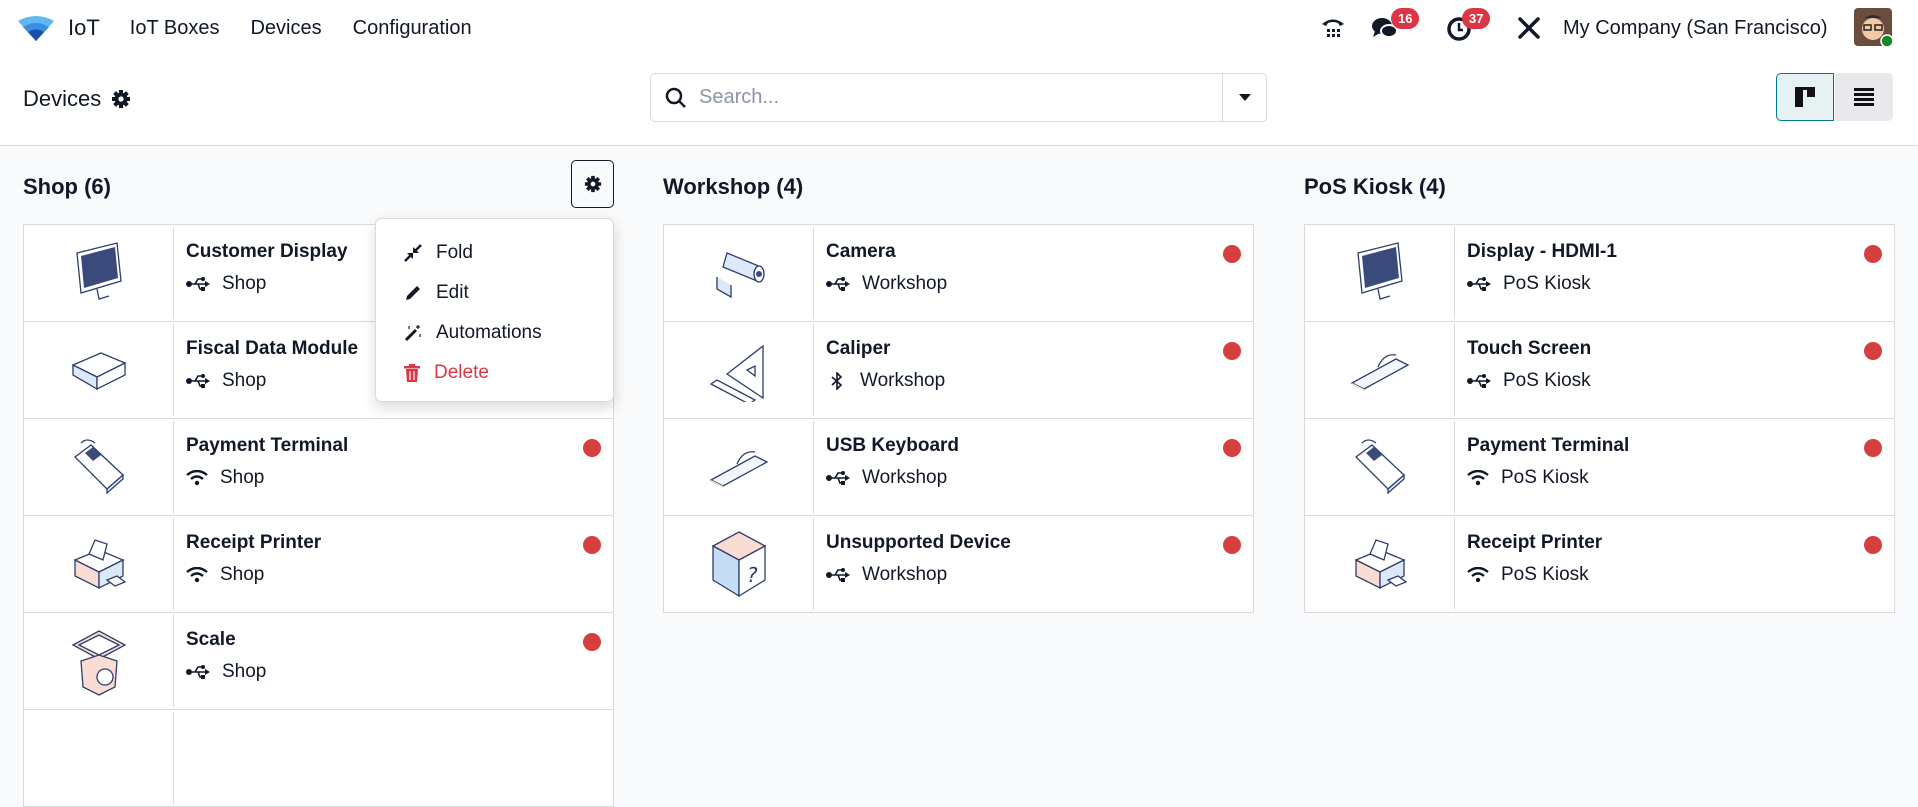 The width and height of the screenshot is (1918, 807). Describe the element at coordinates (412, 28) in the screenshot. I see `menu-configuration: Configuration` at that location.